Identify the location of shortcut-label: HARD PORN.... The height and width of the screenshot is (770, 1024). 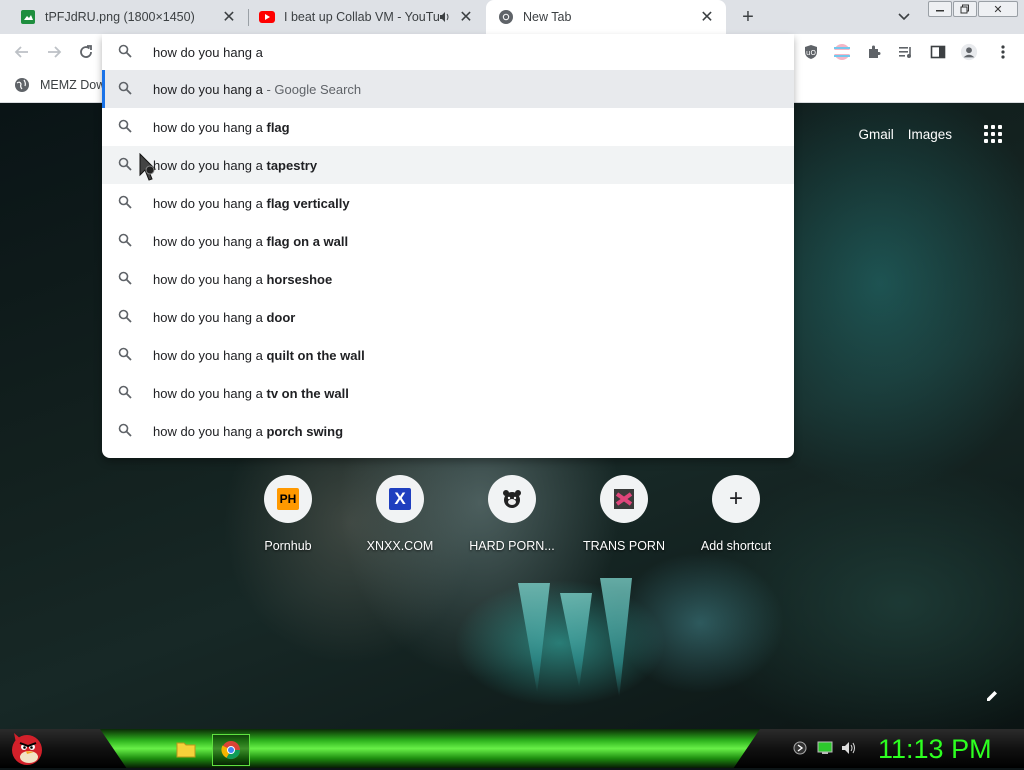
(512, 546).